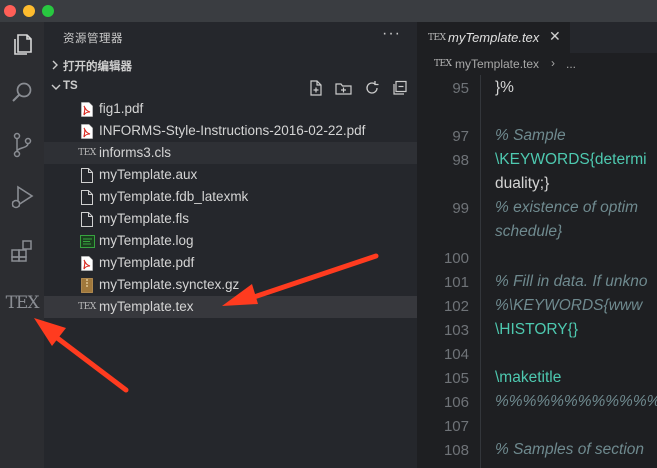 This screenshot has width=657, height=468. Describe the element at coordinates (87, 241) in the screenshot. I see `log-file-icon` at that location.